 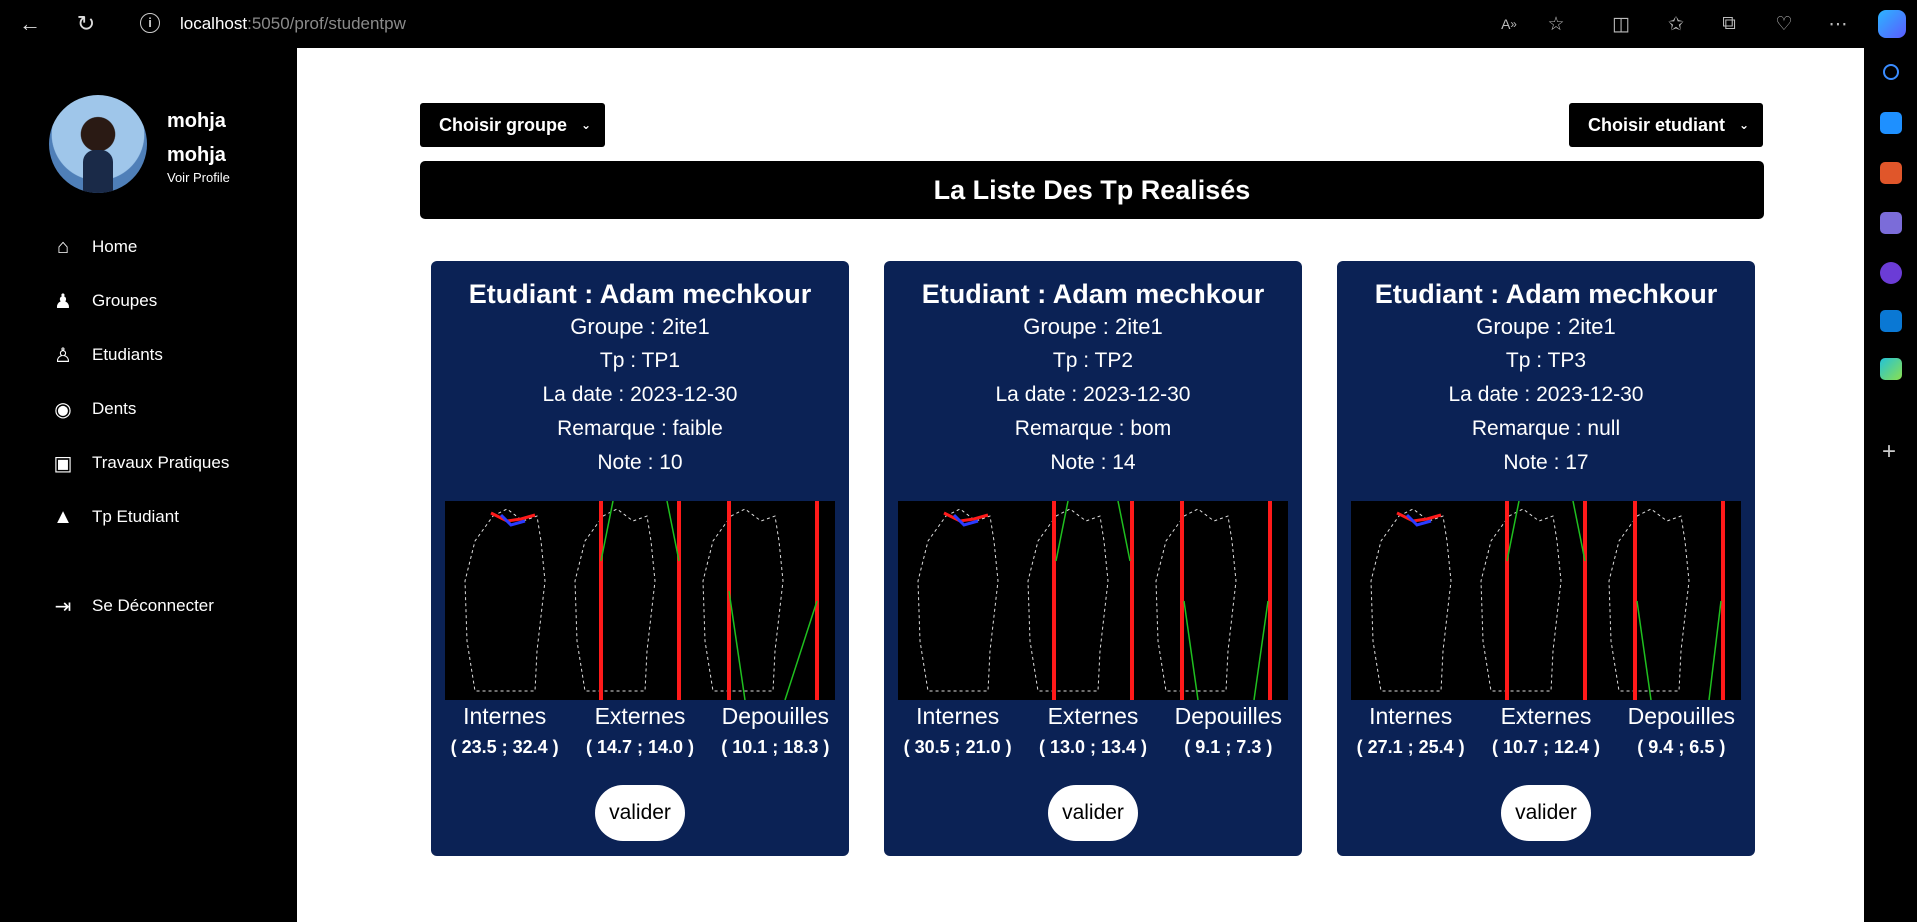 What do you see at coordinates (227, 138) in the screenshot?
I see `user-name: mohja mohja` at bounding box center [227, 138].